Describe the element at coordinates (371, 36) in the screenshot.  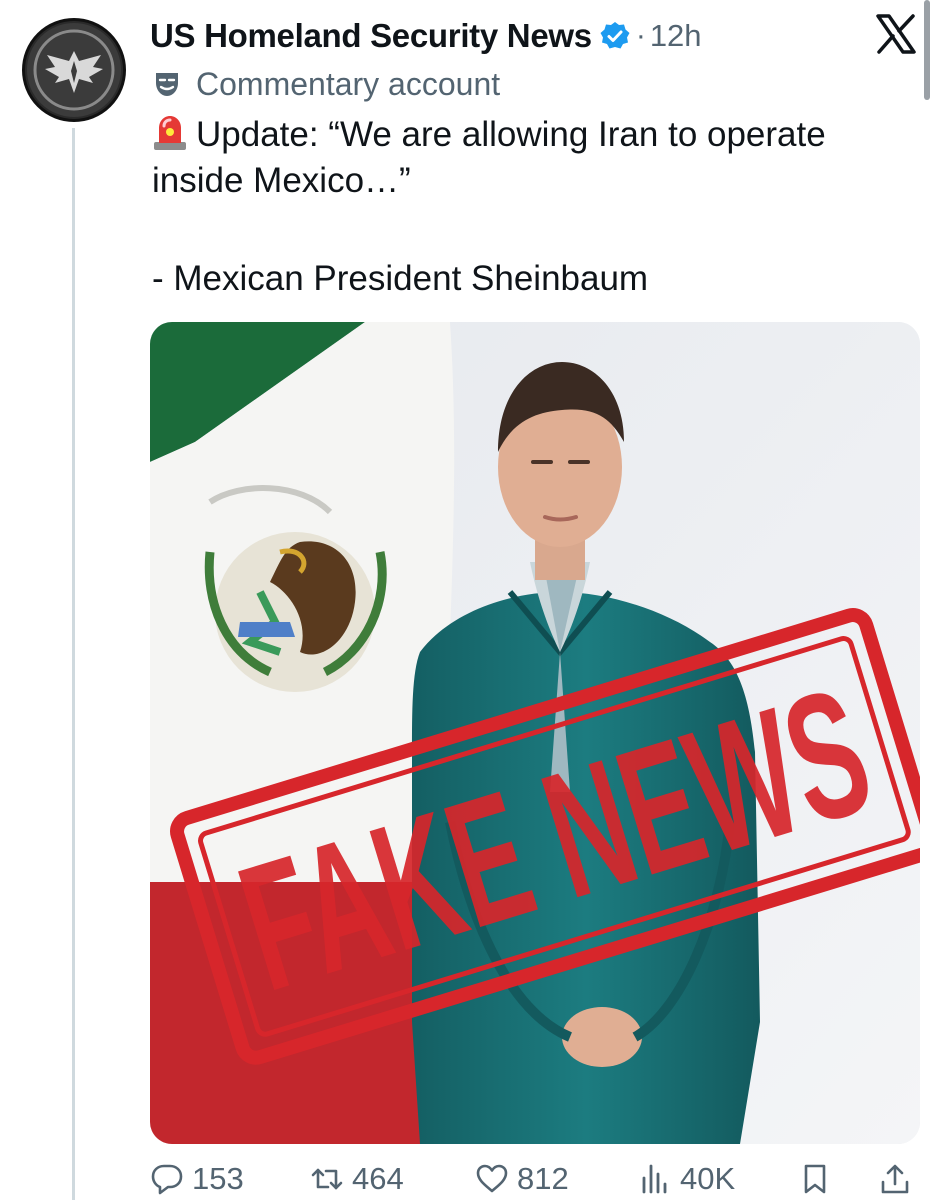
I see `display-name: US Homeland Security News` at that location.